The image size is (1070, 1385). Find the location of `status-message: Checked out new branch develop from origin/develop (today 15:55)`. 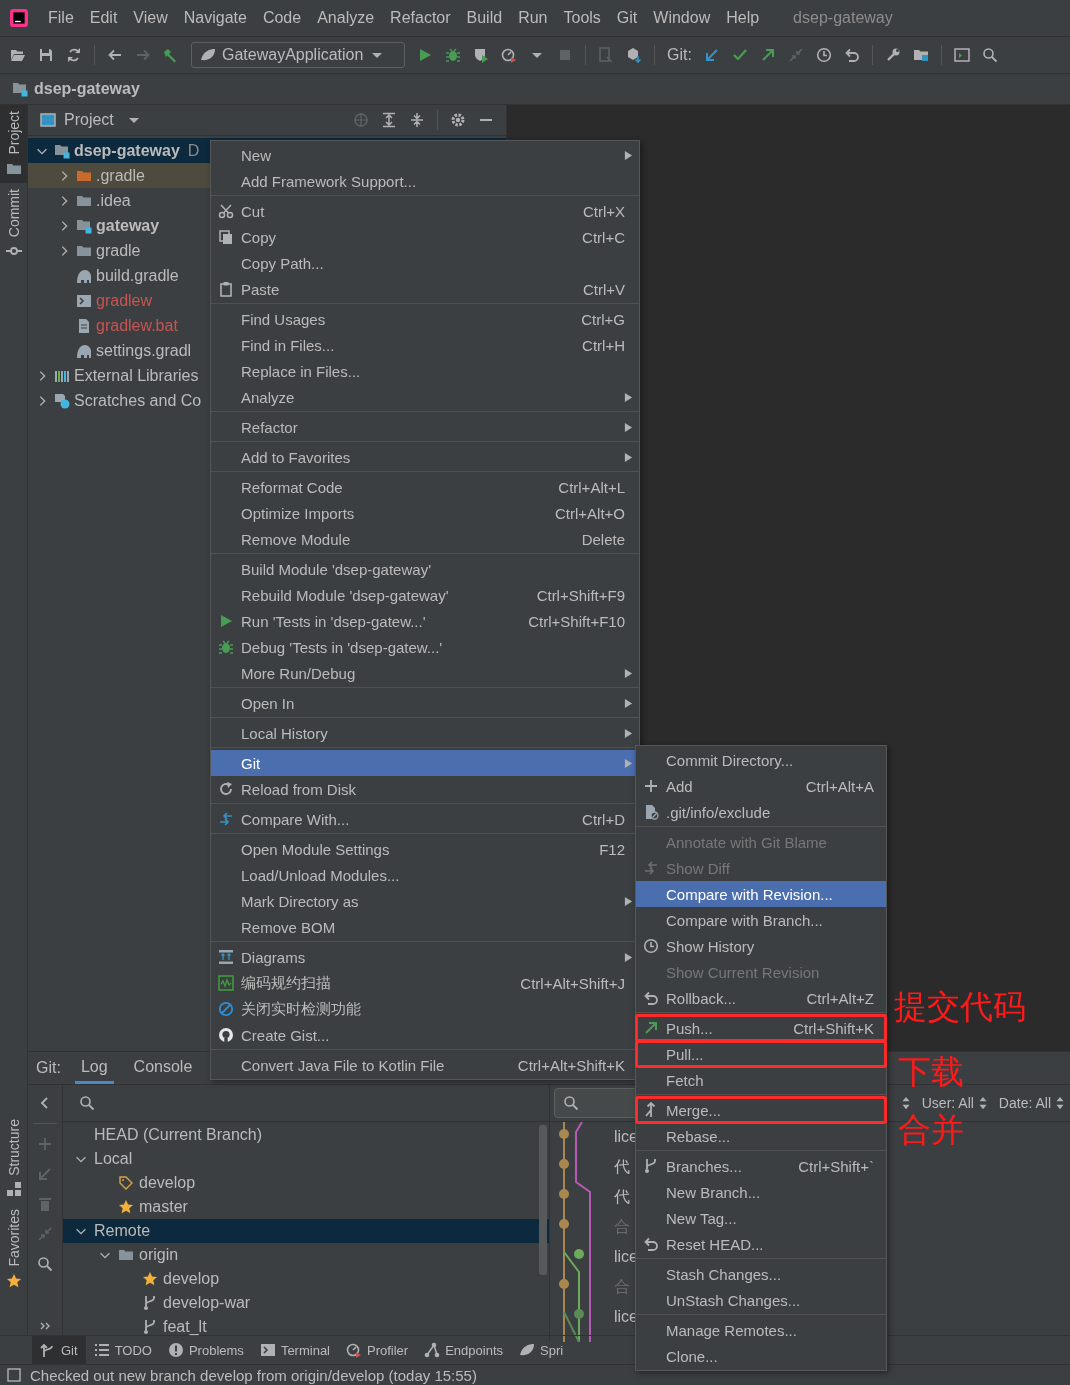

status-message: Checked out new branch develop from origin/develop (today 15:55) is located at coordinates (253, 1375).